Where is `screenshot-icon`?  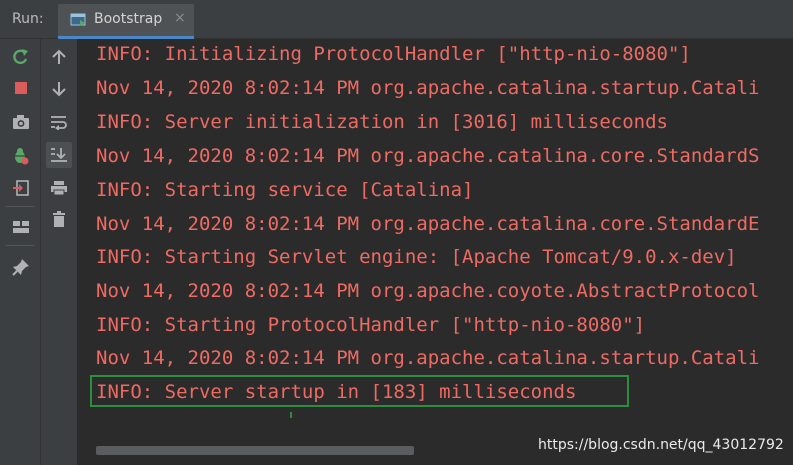 screenshot-icon is located at coordinates (21, 122).